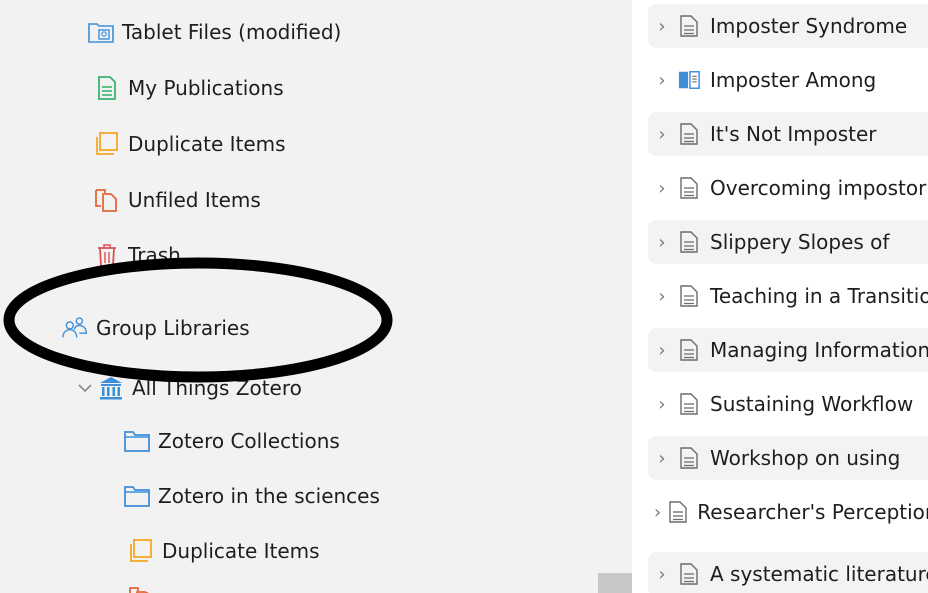 The height and width of the screenshot is (593, 928). Describe the element at coordinates (819, 350) in the screenshot. I see `item-title: Managing Information` at that location.